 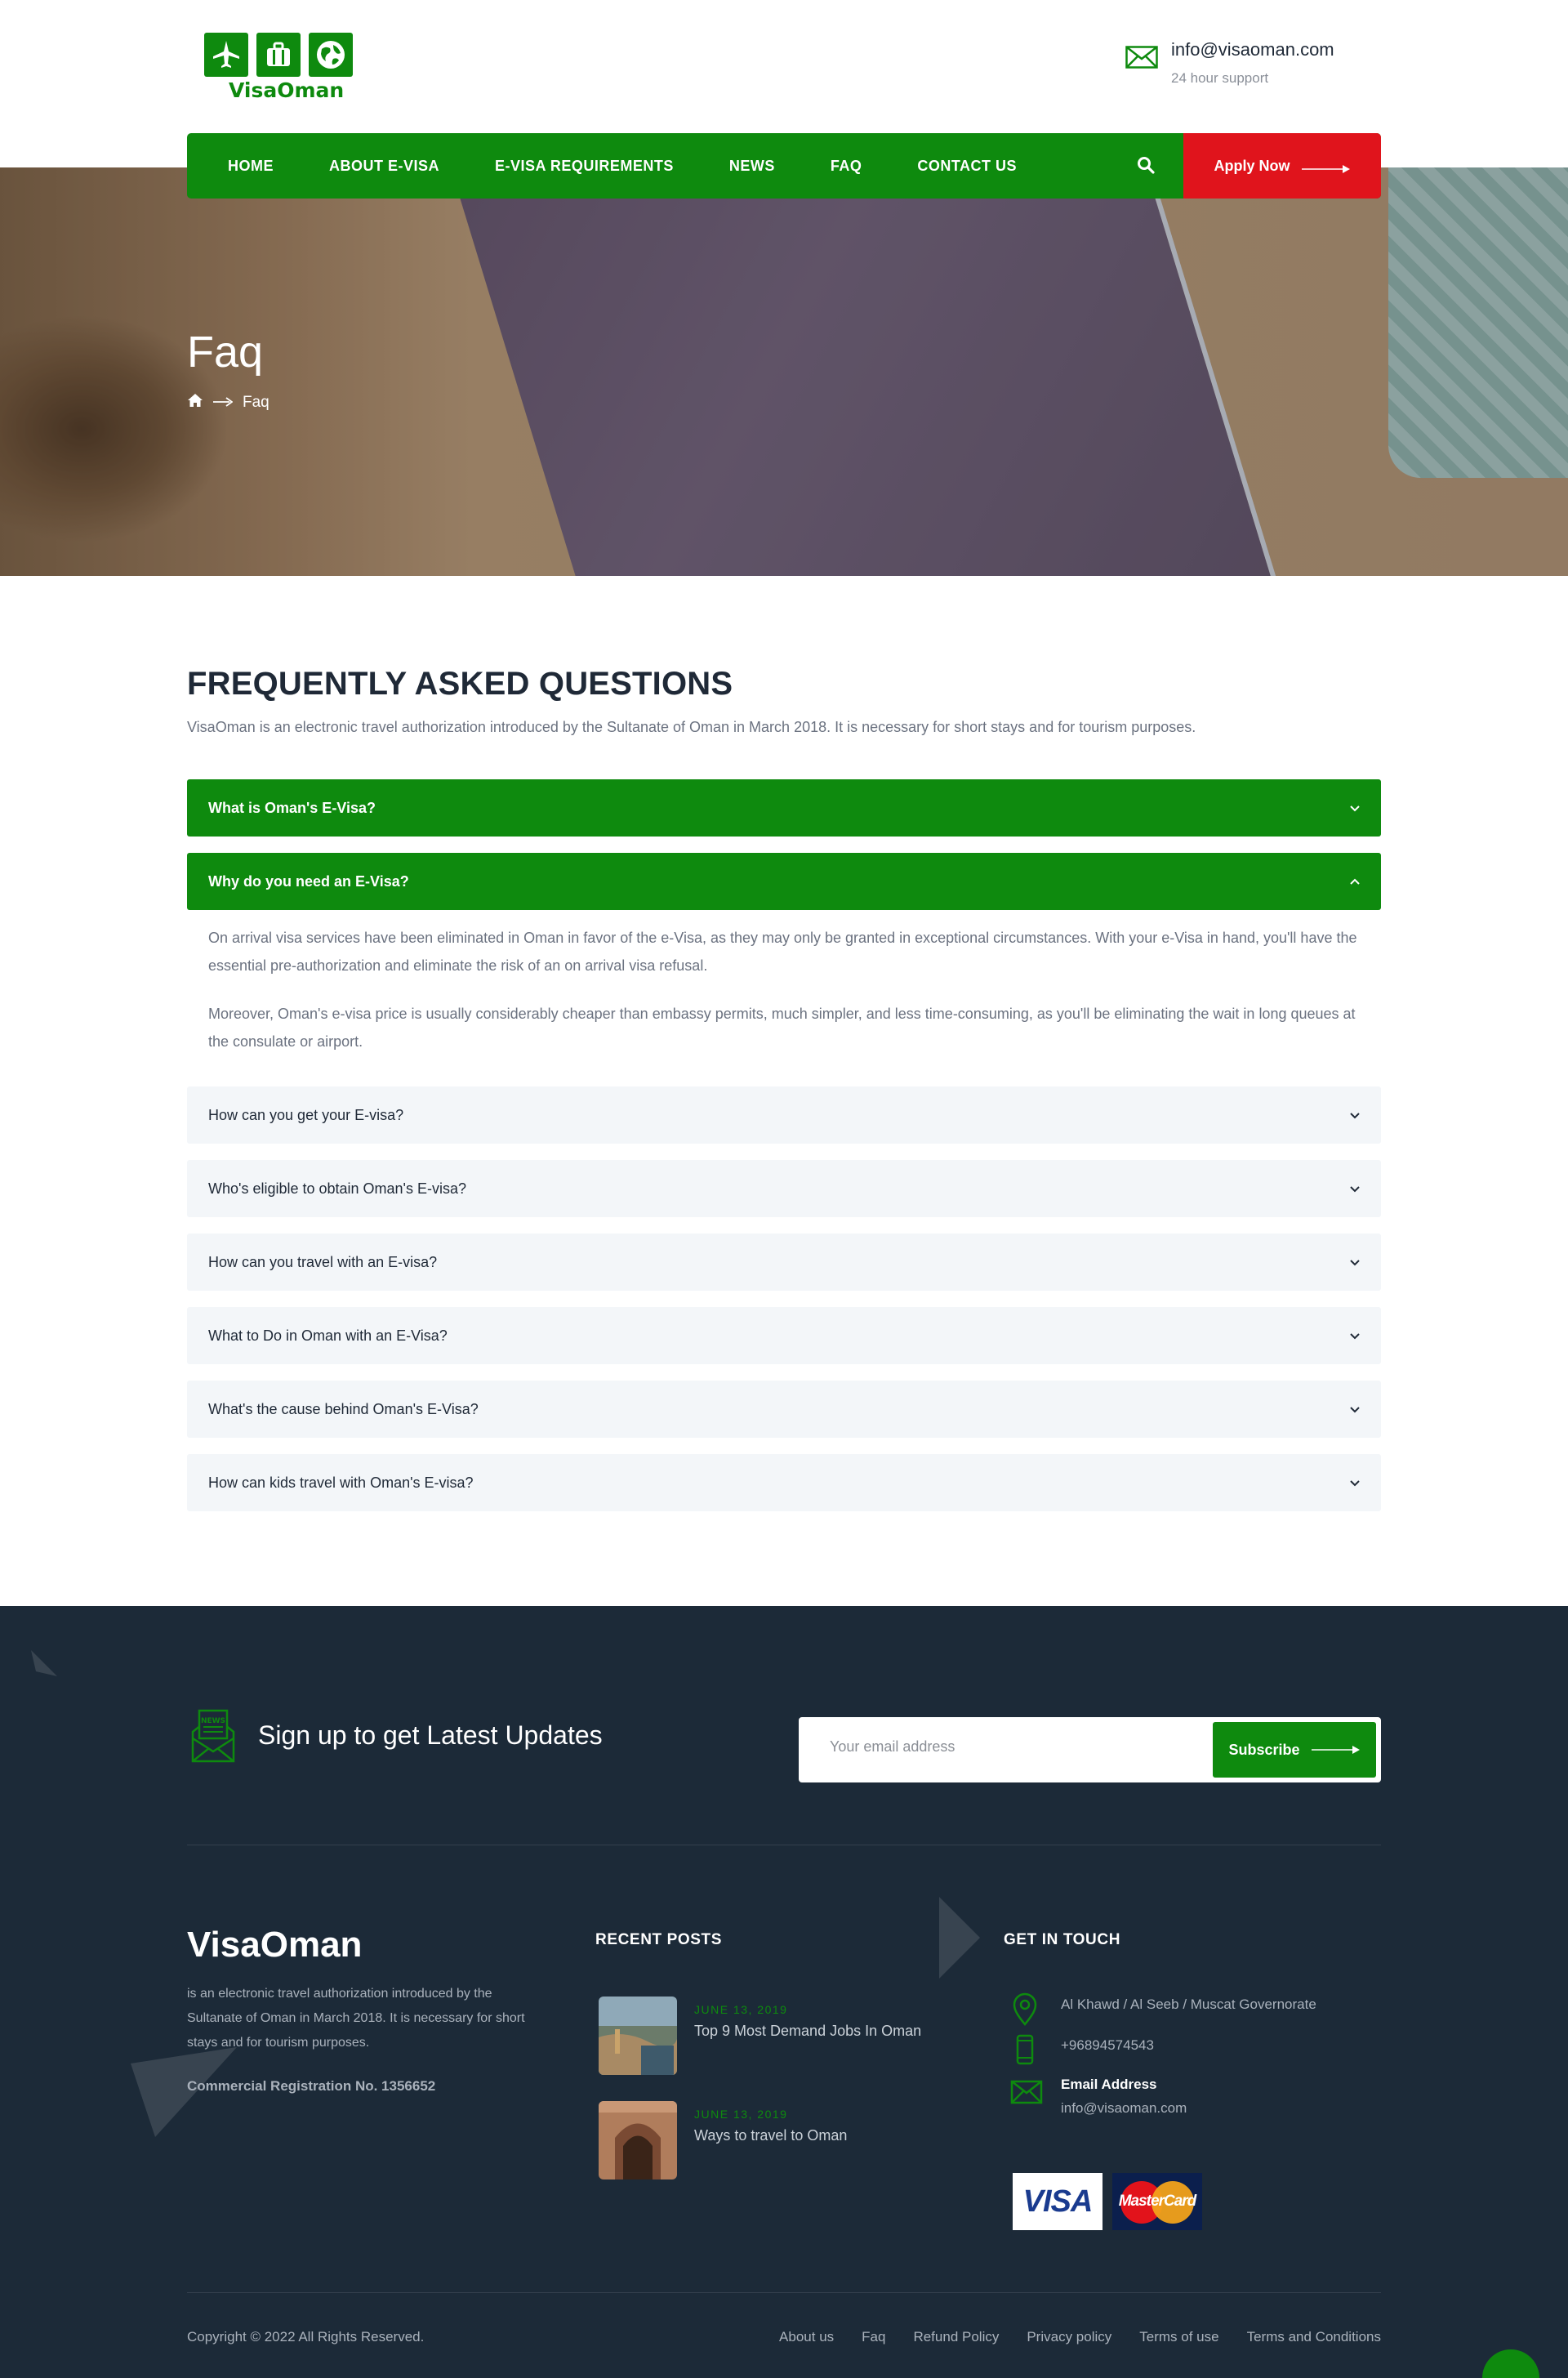 I want to click on nav-item-evisa-requirements: E-VISA REQUIREMENTS, so click(x=584, y=166).